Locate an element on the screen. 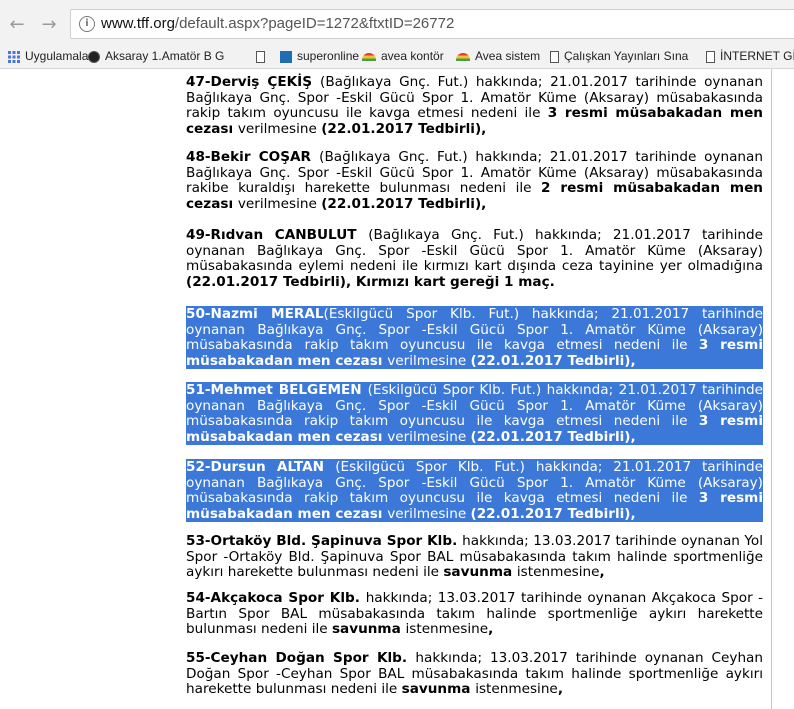  bold-text: 55-Ceyhan Doğan Spor Klb. is located at coordinates (301, 658).